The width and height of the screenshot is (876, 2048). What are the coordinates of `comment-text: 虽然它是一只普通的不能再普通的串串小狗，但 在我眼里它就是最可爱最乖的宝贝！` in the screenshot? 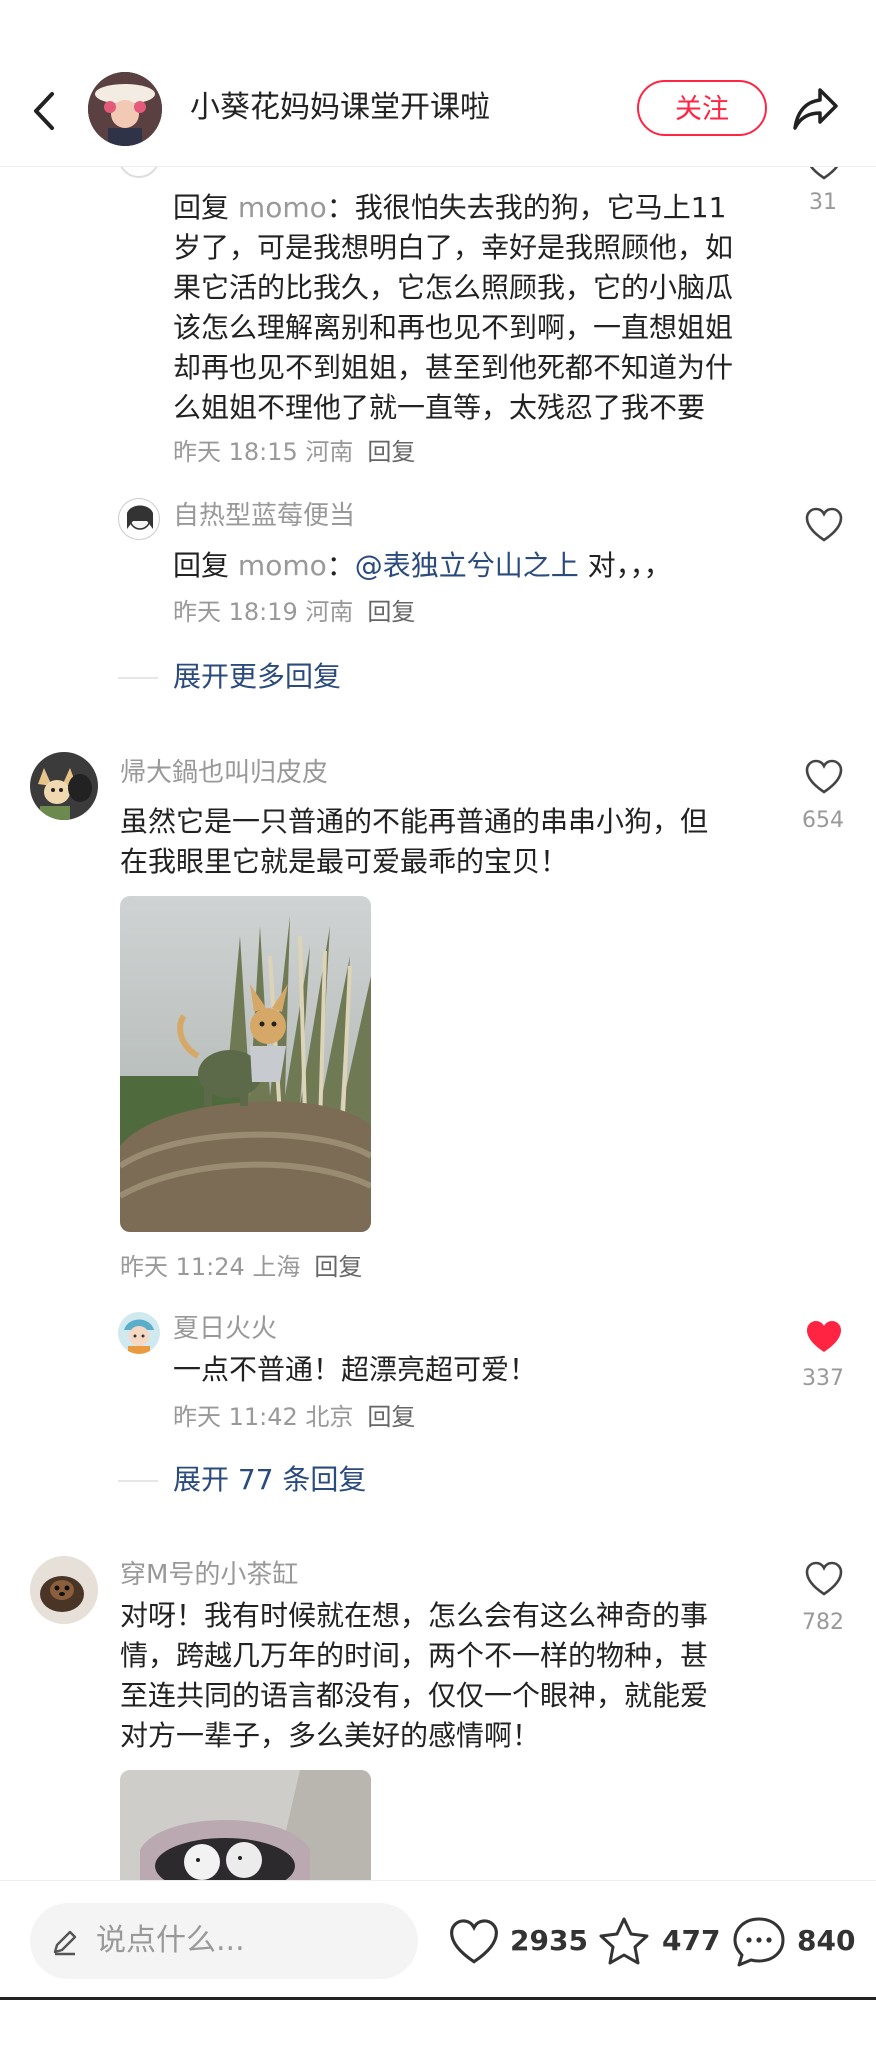 It's located at (414, 841).